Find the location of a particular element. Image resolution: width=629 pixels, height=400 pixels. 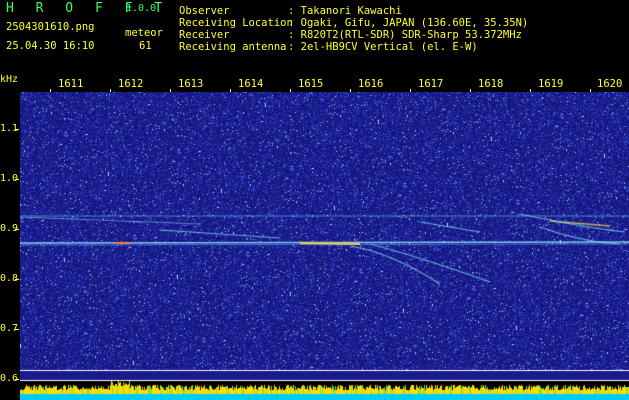

x-tick-label: 1620 is located at coordinates (610, 84).